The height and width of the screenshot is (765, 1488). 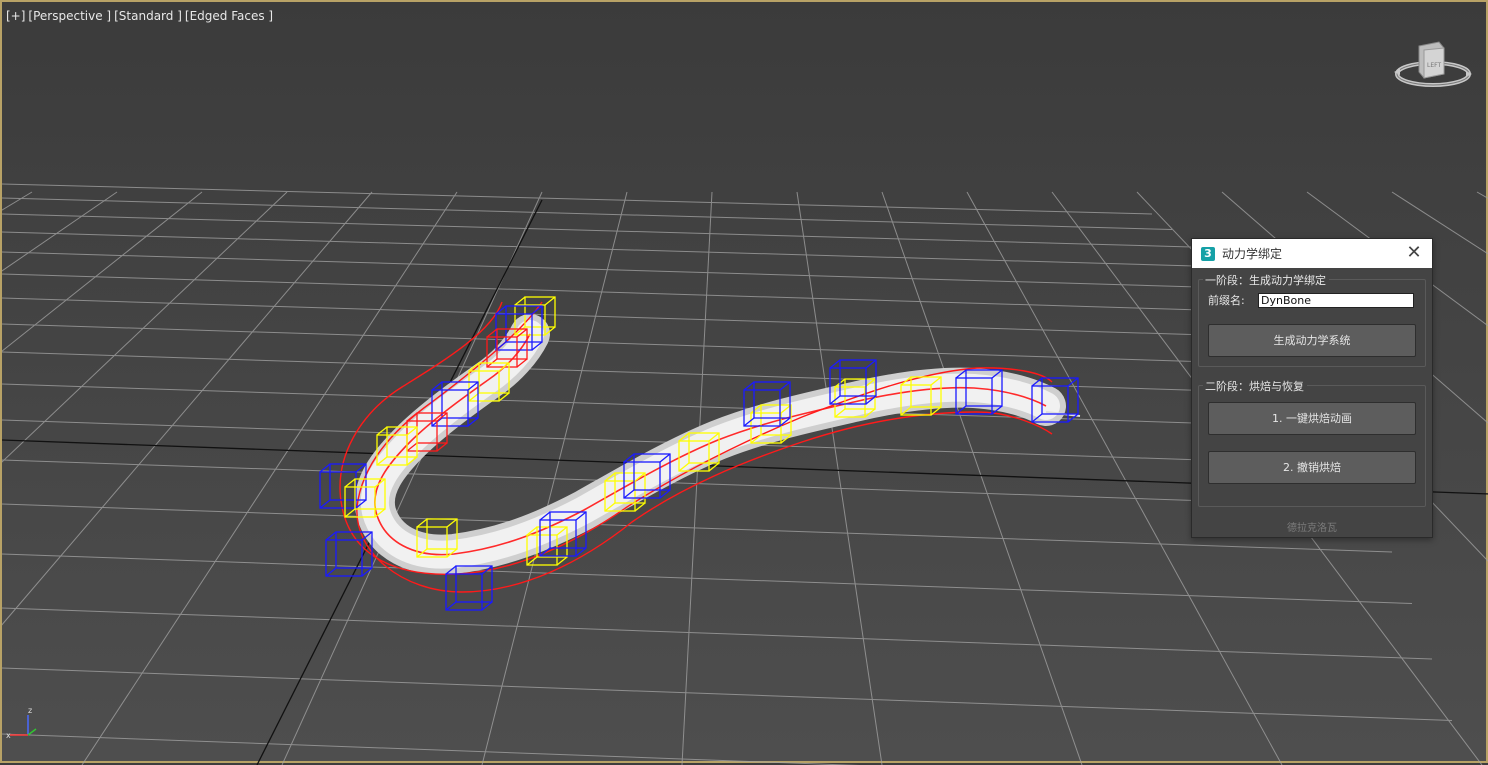 What do you see at coordinates (1312, 418) in the screenshot?
I see `bake-animation-button: 1. 一键烘焙动画` at bounding box center [1312, 418].